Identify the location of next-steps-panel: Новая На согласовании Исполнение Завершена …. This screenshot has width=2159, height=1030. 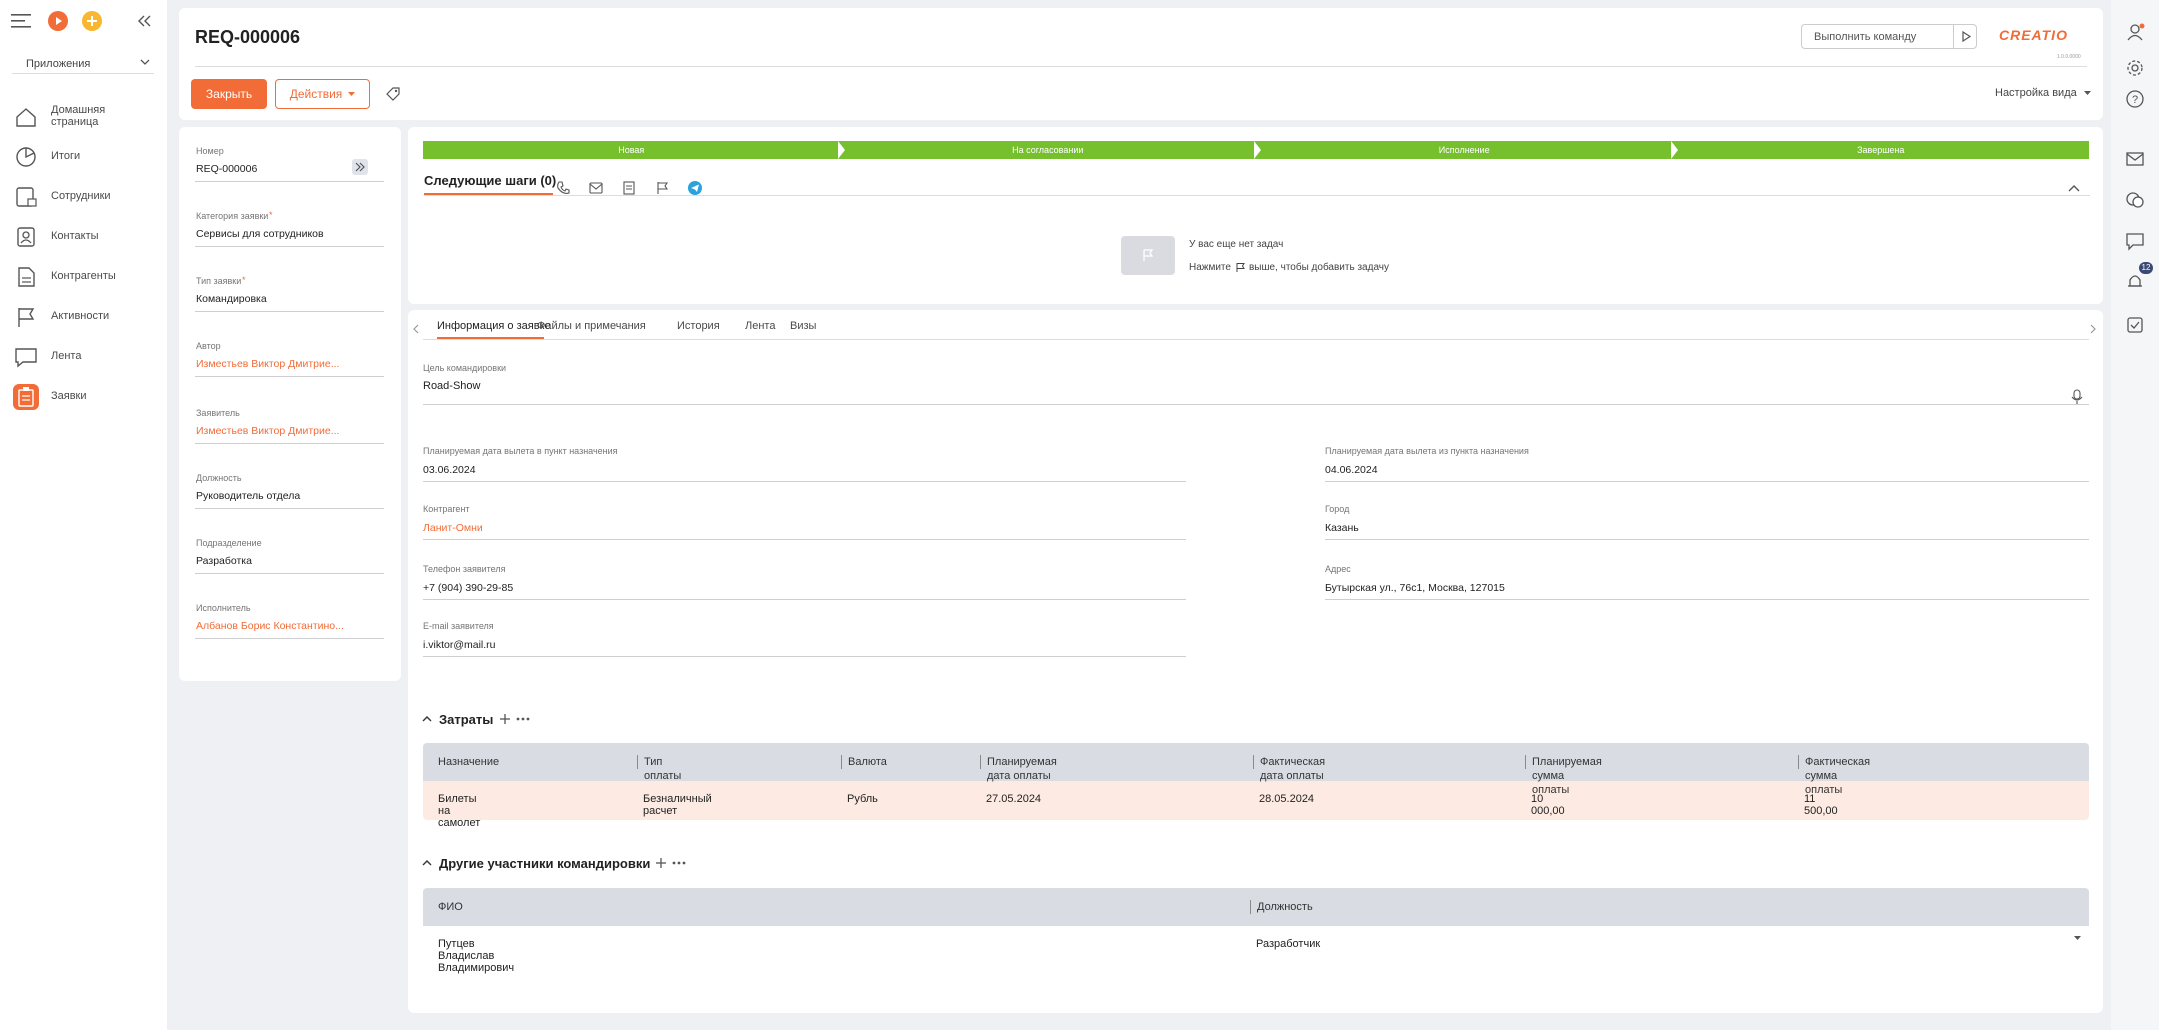
(1255, 215).